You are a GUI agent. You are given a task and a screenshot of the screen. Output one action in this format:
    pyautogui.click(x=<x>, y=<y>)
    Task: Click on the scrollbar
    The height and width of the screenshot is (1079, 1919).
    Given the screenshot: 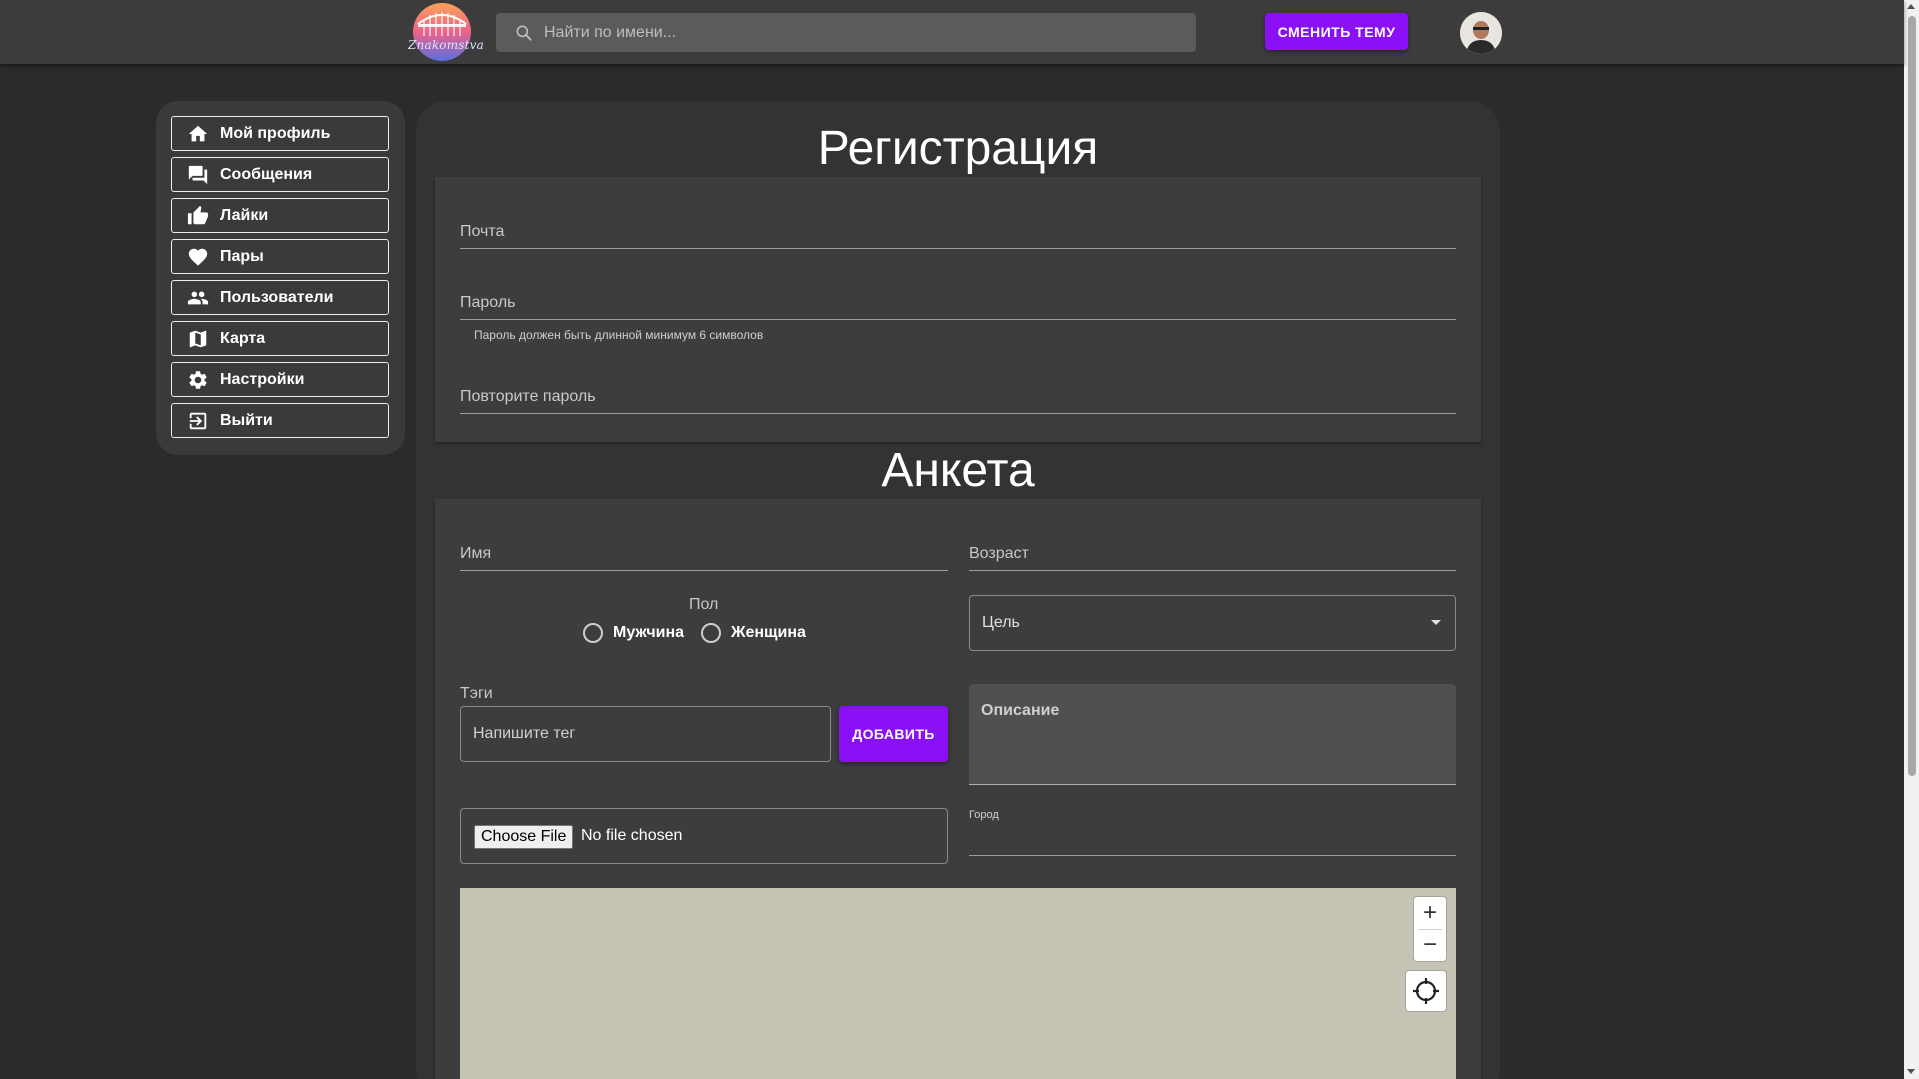 What is the action you would take?
    pyautogui.click(x=1911, y=539)
    